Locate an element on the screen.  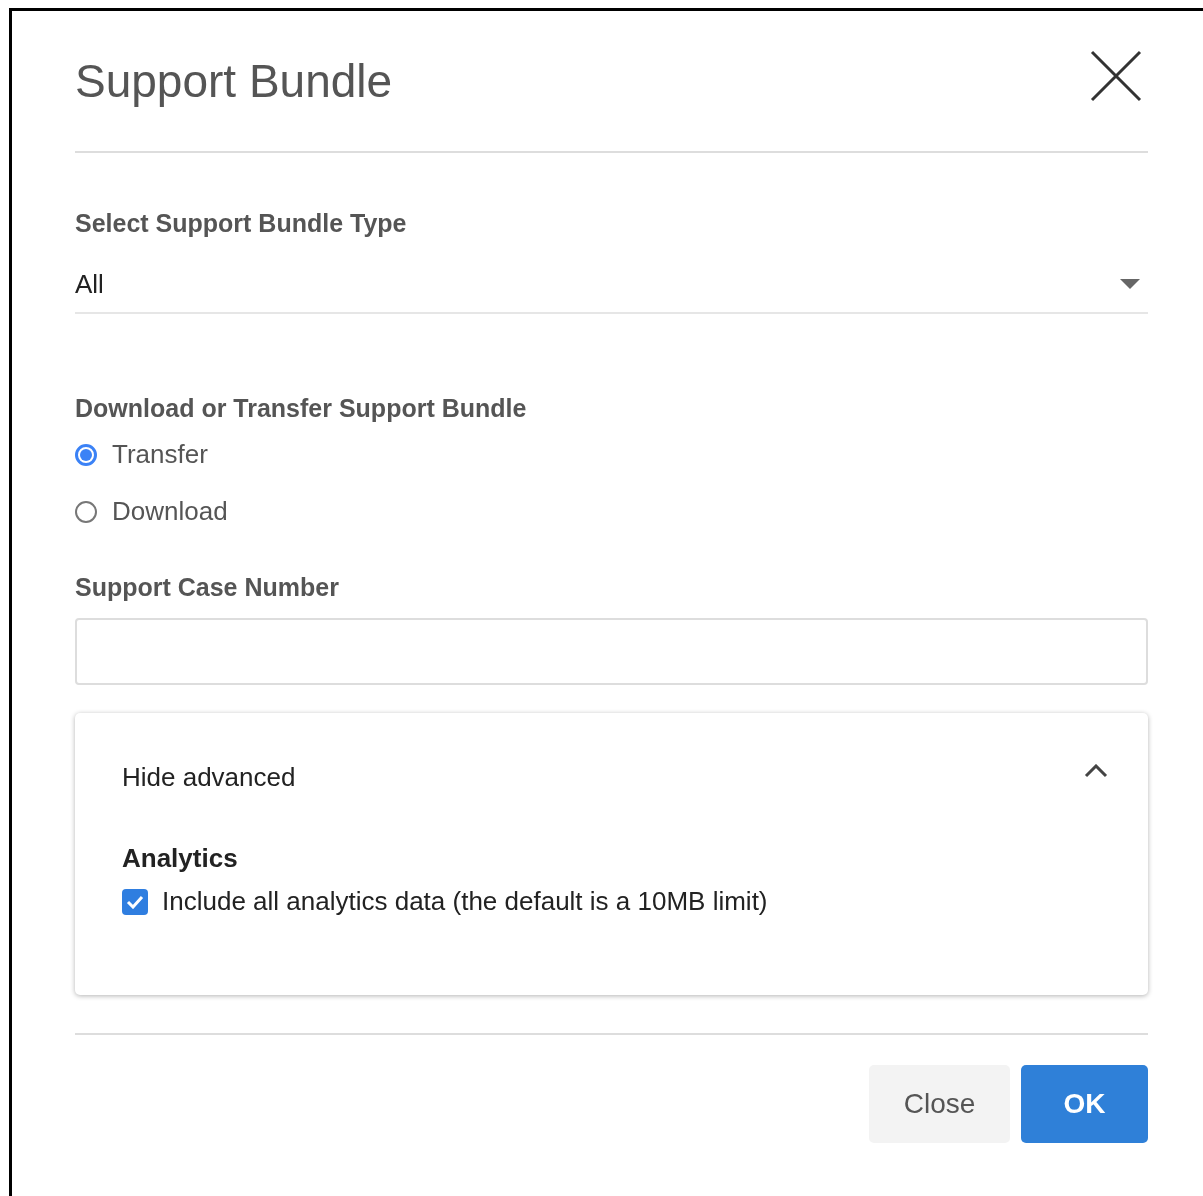
radio-option: Transfer is located at coordinates (611, 454).